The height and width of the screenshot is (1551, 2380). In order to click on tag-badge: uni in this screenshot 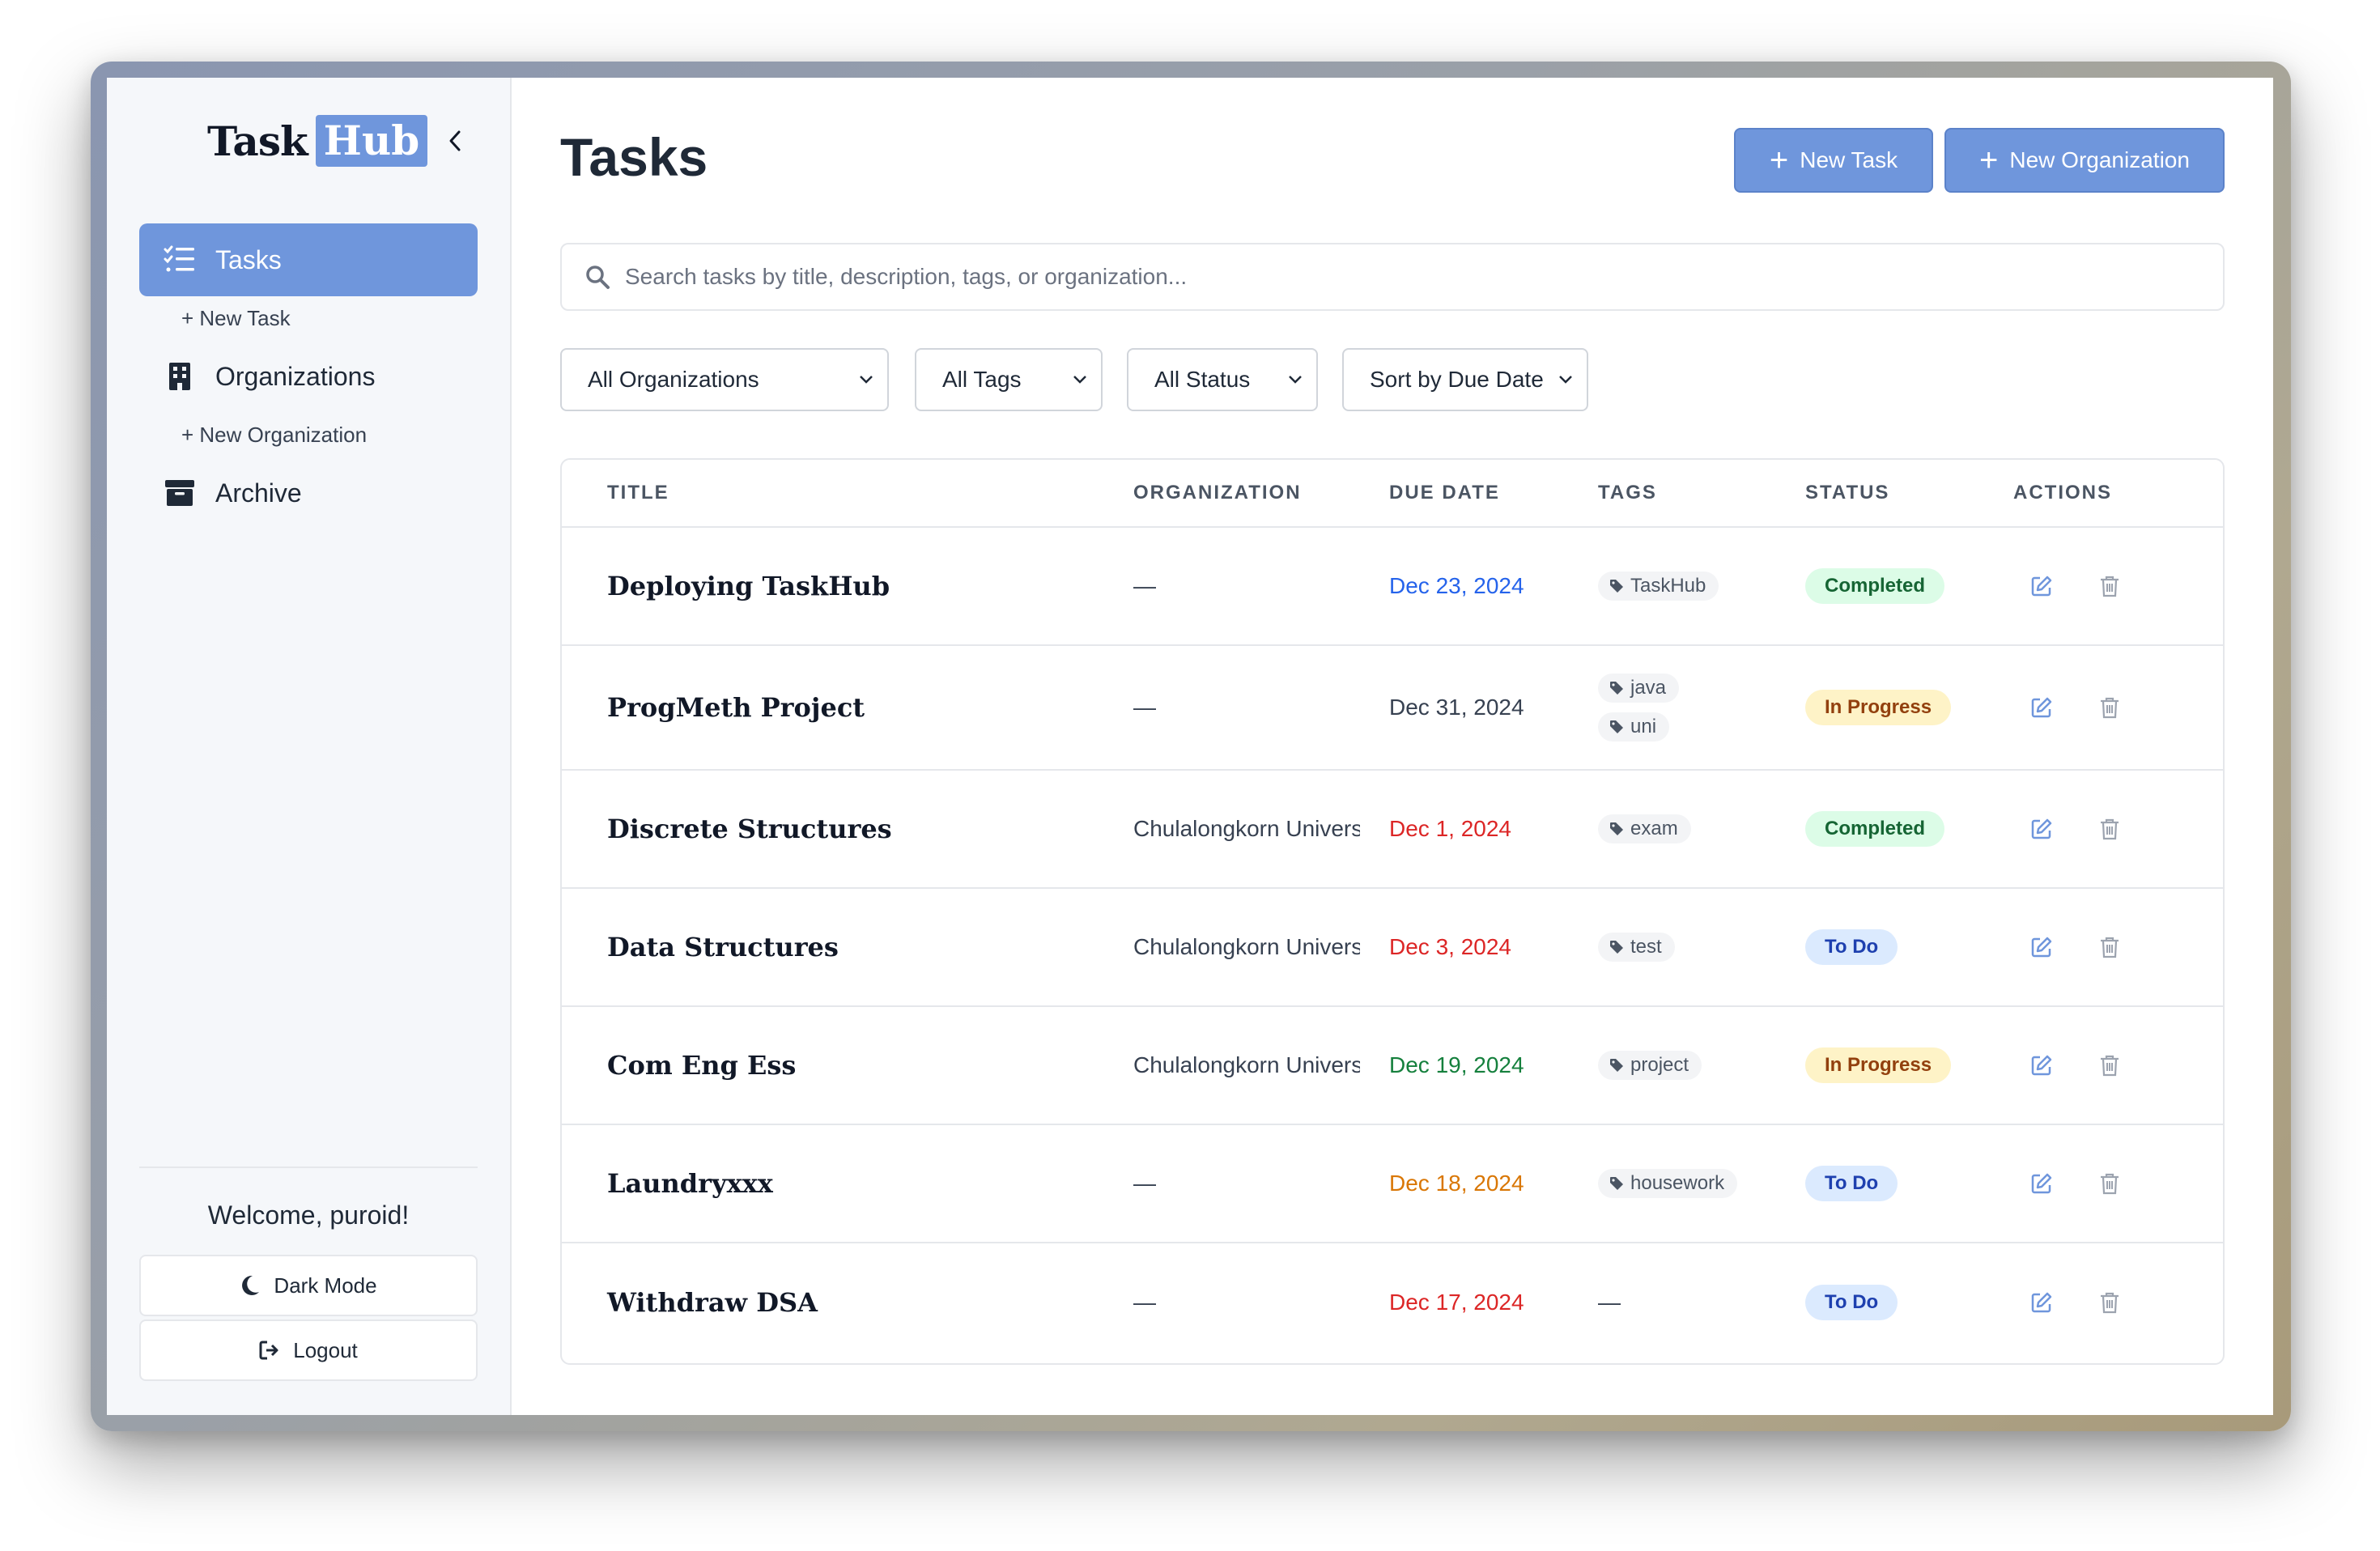, I will do `click(1634, 727)`.